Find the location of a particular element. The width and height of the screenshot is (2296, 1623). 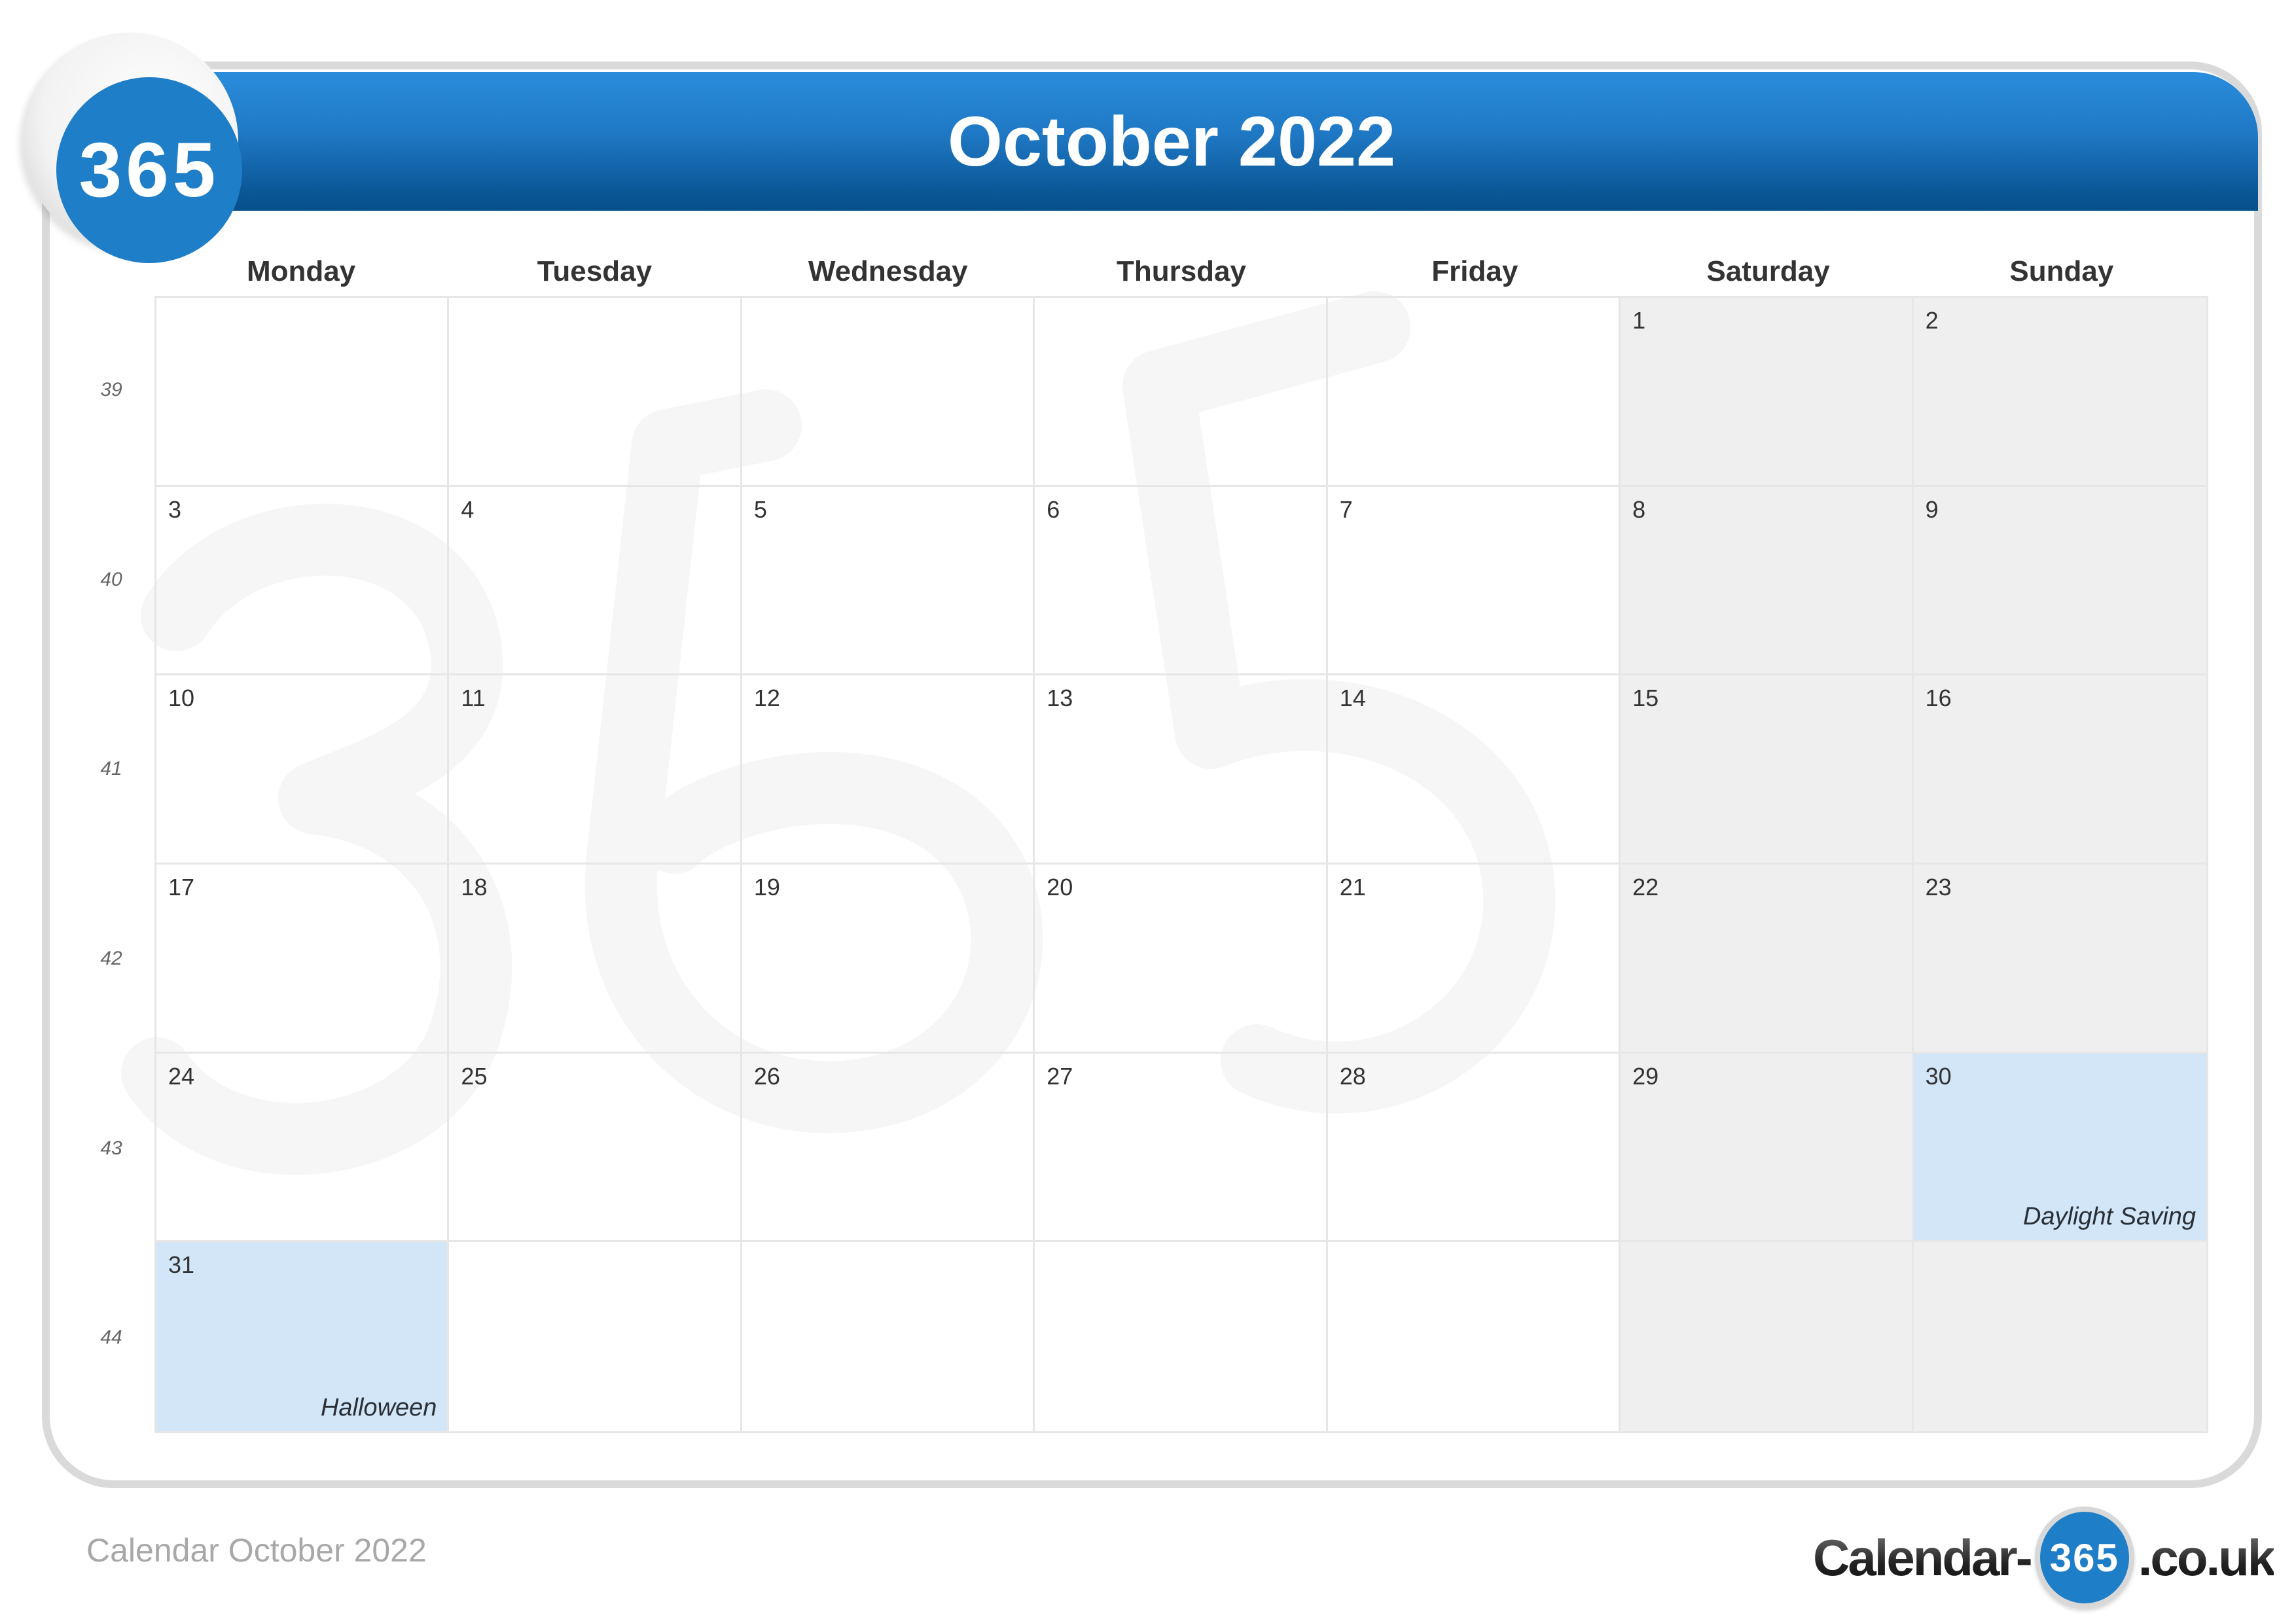

day-number: 23 is located at coordinates (1938, 887).